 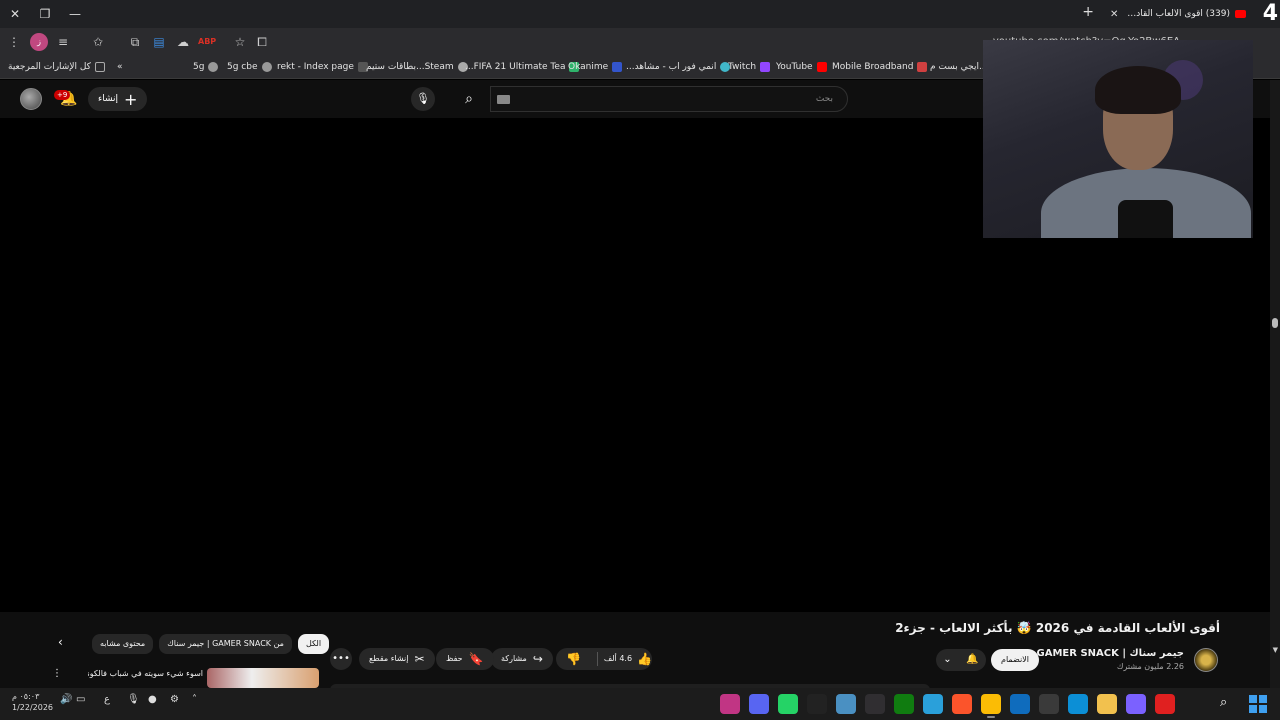 I want to click on account-avatar, so click(x=31, y=99).